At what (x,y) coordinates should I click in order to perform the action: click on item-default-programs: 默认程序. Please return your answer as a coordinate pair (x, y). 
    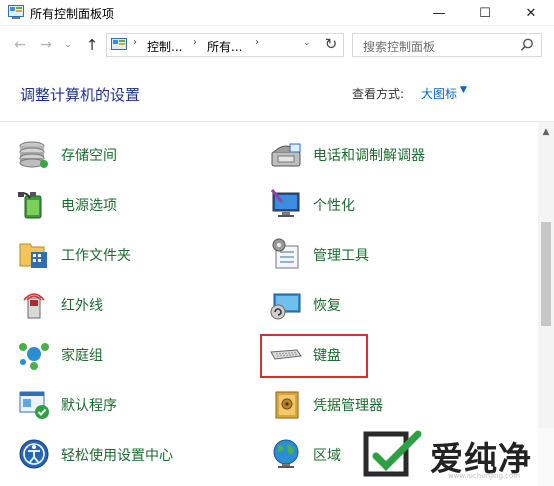
    Looking at the image, I should click on (128, 404).